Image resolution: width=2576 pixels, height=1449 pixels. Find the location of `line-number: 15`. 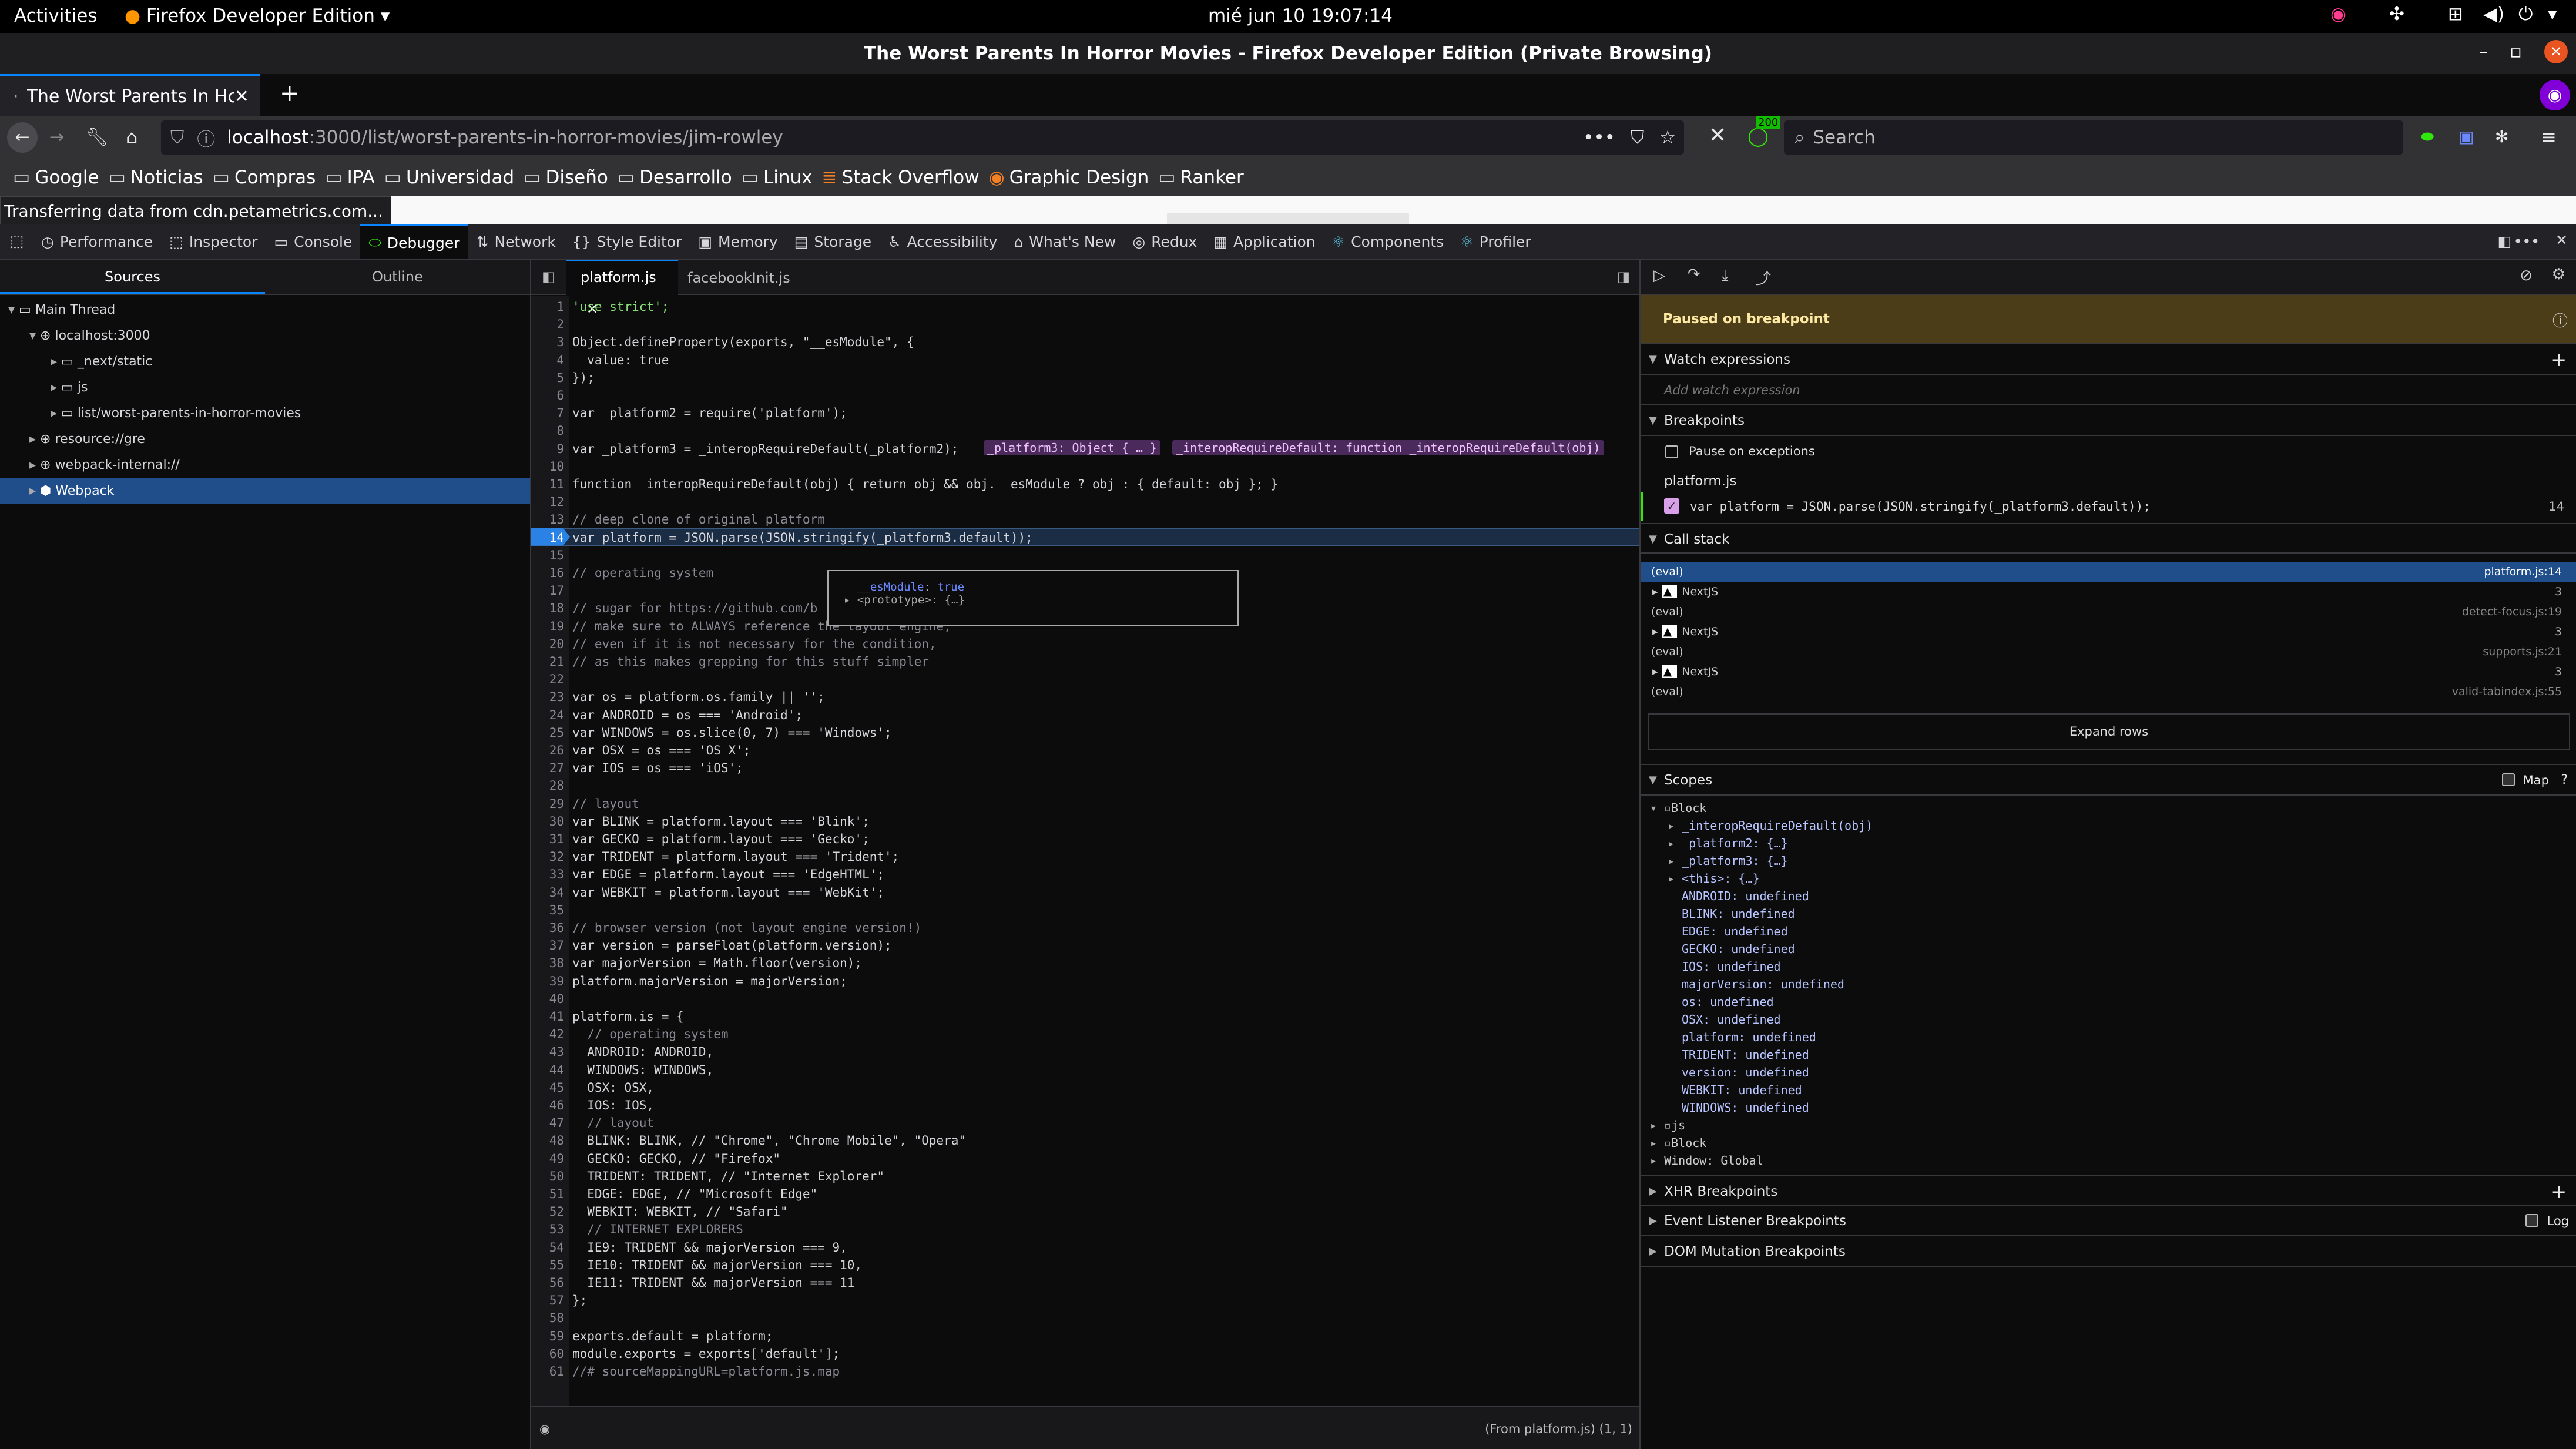

line-number: 15 is located at coordinates (550, 555).